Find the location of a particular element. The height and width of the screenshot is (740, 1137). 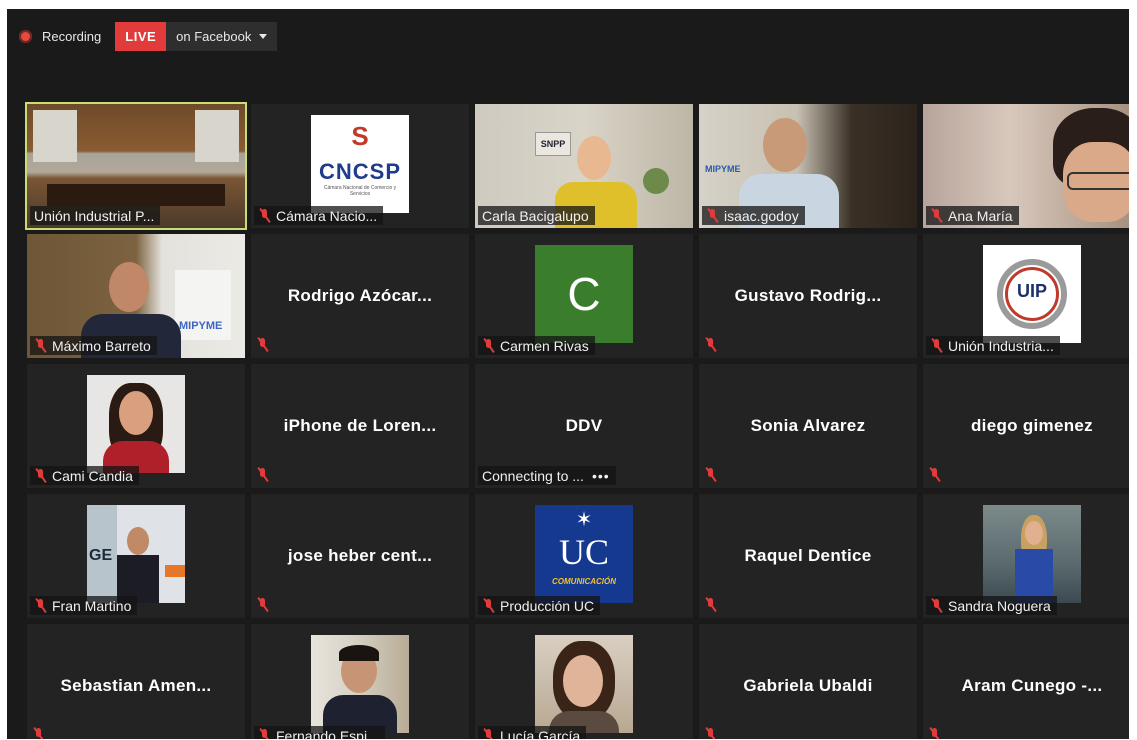

recording-label: Recording is located at coordinates (72, 36).